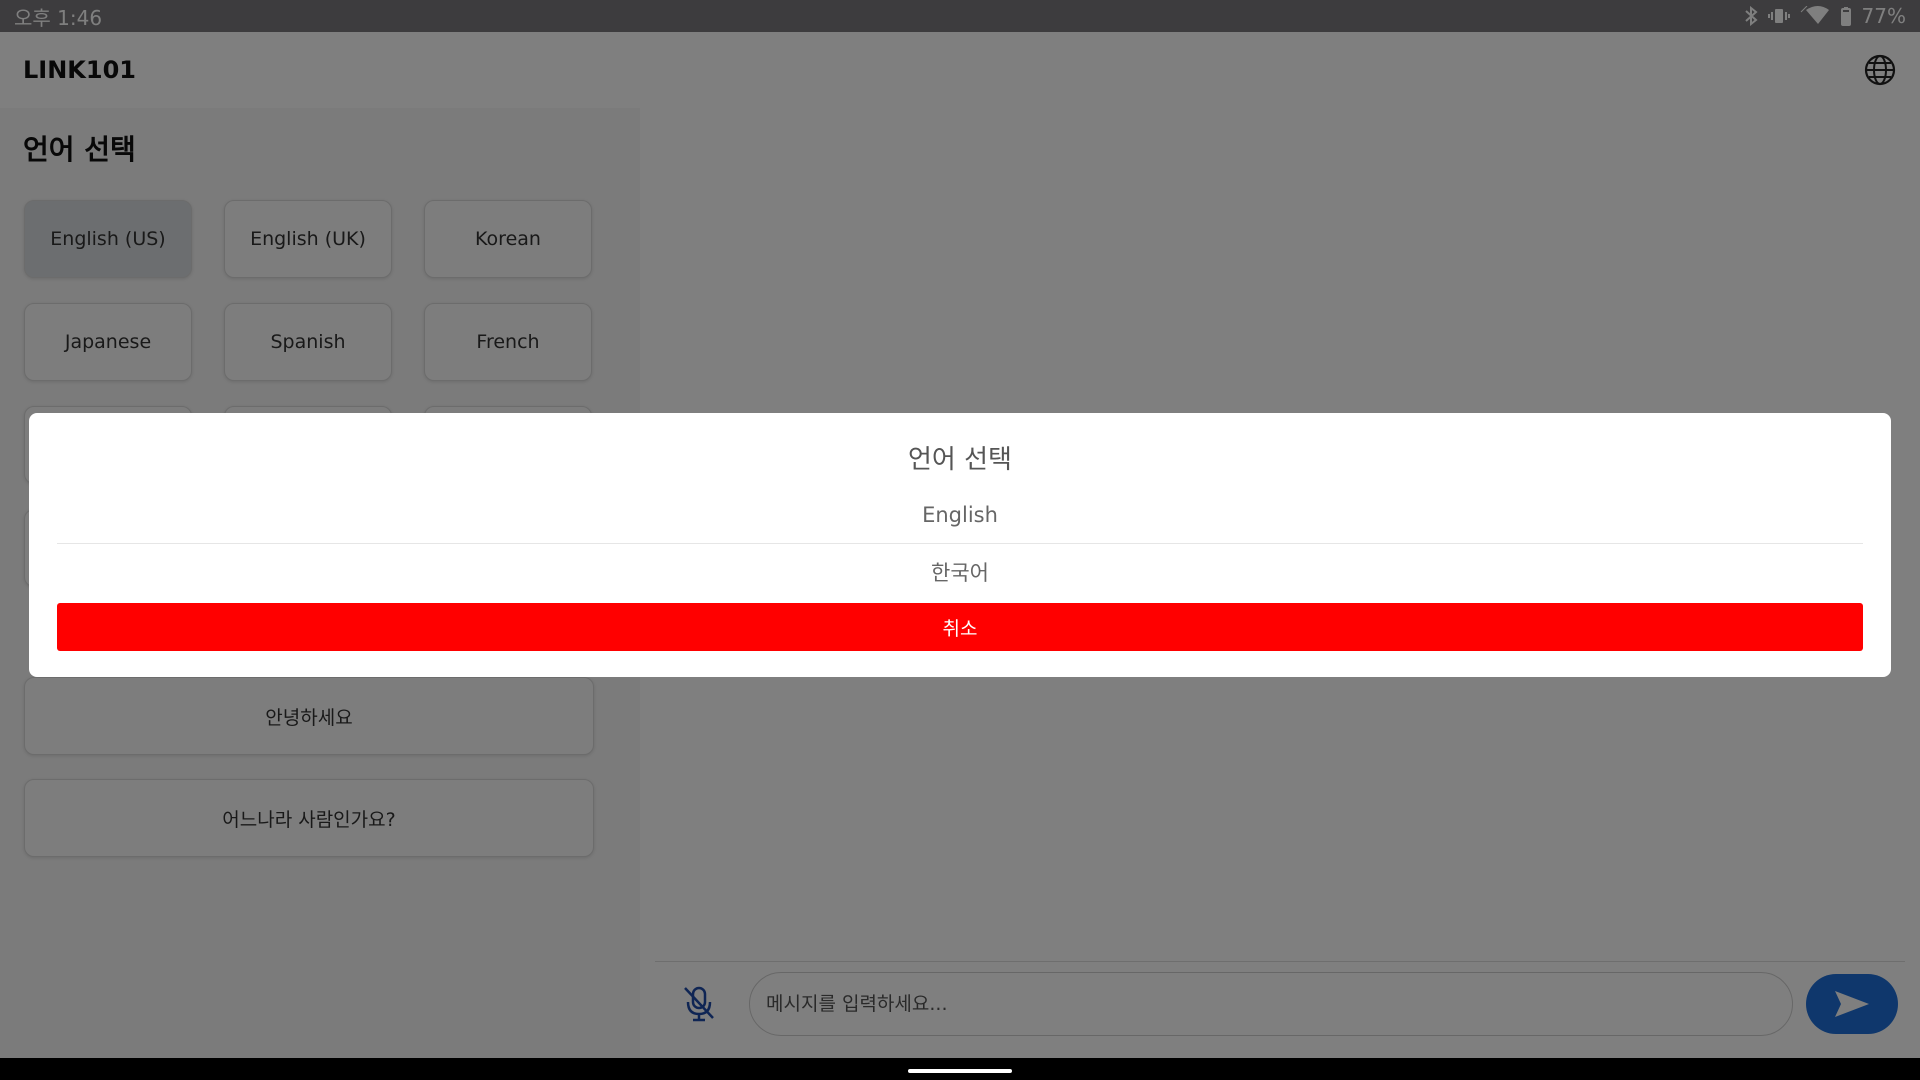 Image resolution: width=1920 pixels, height=1080 pixels. What do you see at coordinates (960, 460) in the screenshot?
I see `dialog-title: 언어 선택` at bounding box center [960, 460].